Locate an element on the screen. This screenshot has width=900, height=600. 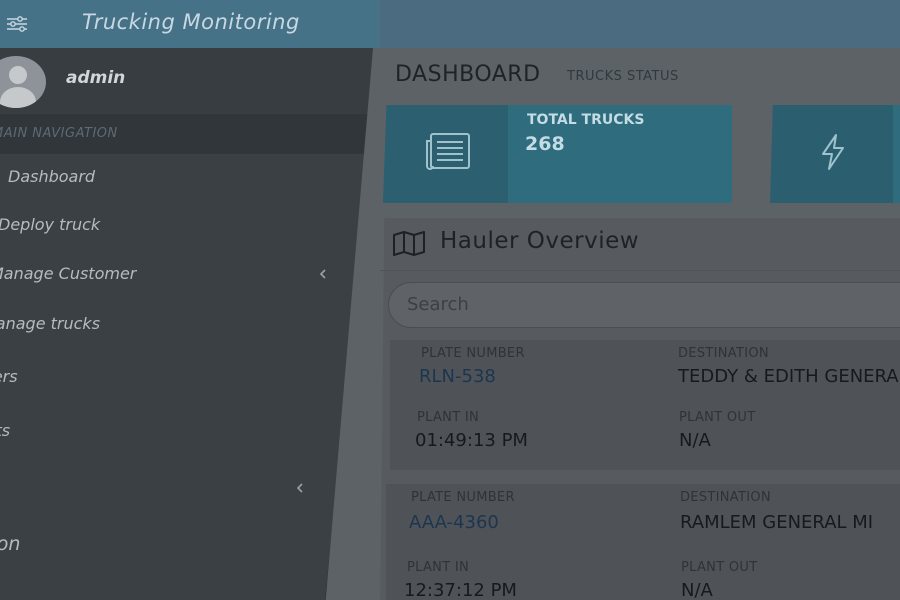
info-box-edge is located at coordinates (896, 154).